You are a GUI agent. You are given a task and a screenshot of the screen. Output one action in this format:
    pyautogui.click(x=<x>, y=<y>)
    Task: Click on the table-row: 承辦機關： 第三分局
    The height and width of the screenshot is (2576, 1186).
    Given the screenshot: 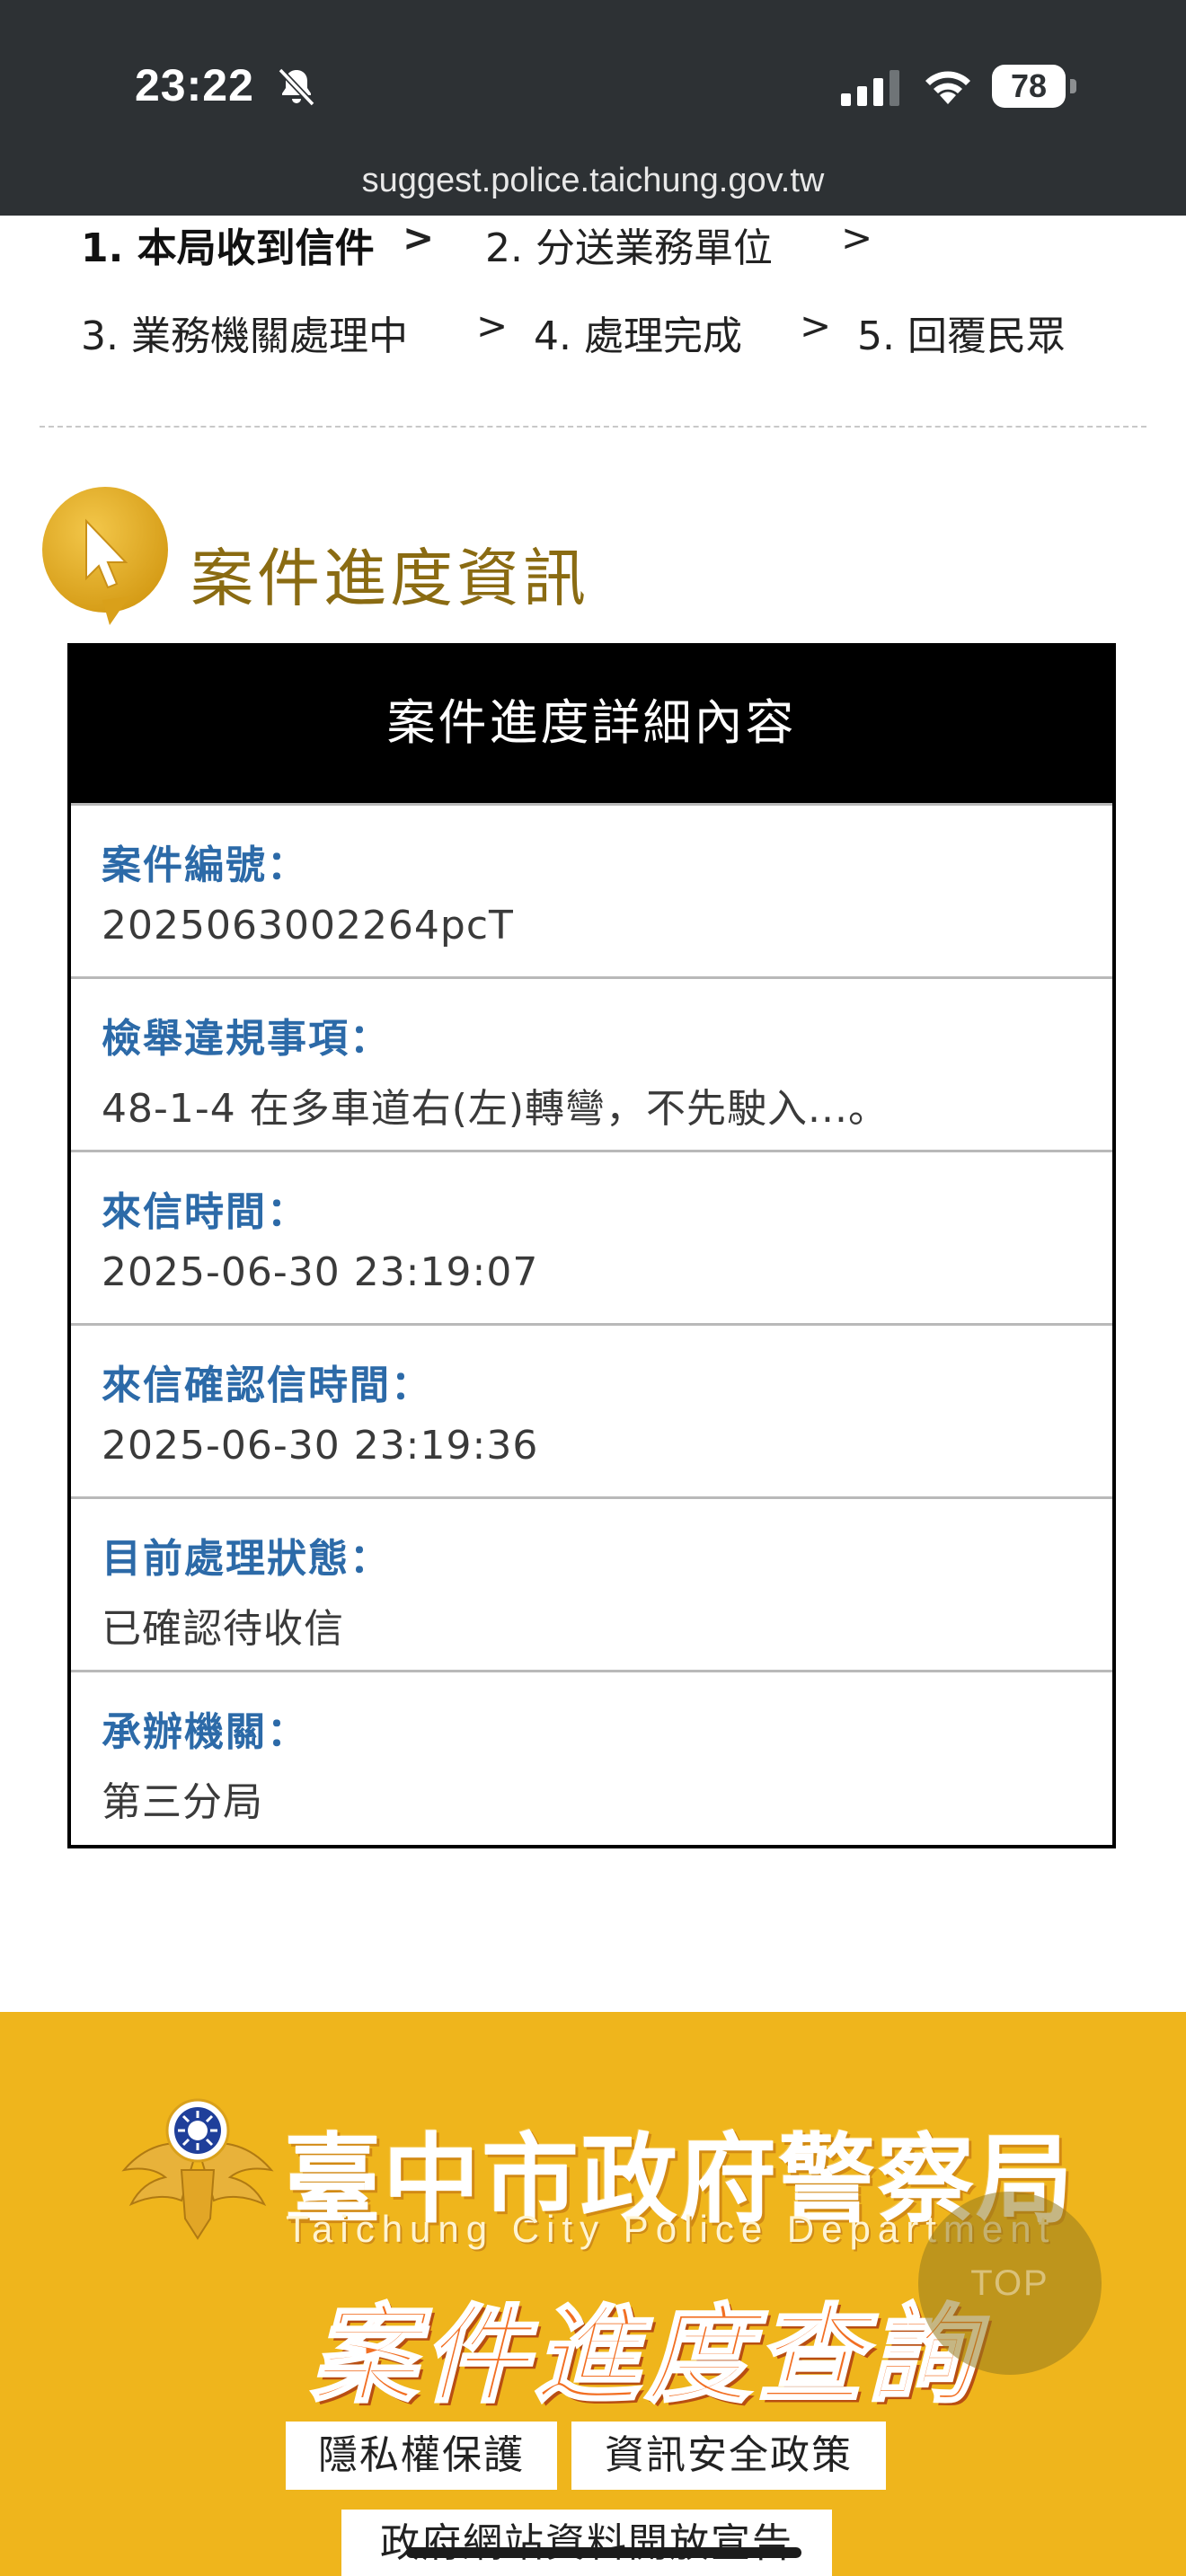 What is the action you would take?
    pyautogui.click(x=591, y=1756)
    